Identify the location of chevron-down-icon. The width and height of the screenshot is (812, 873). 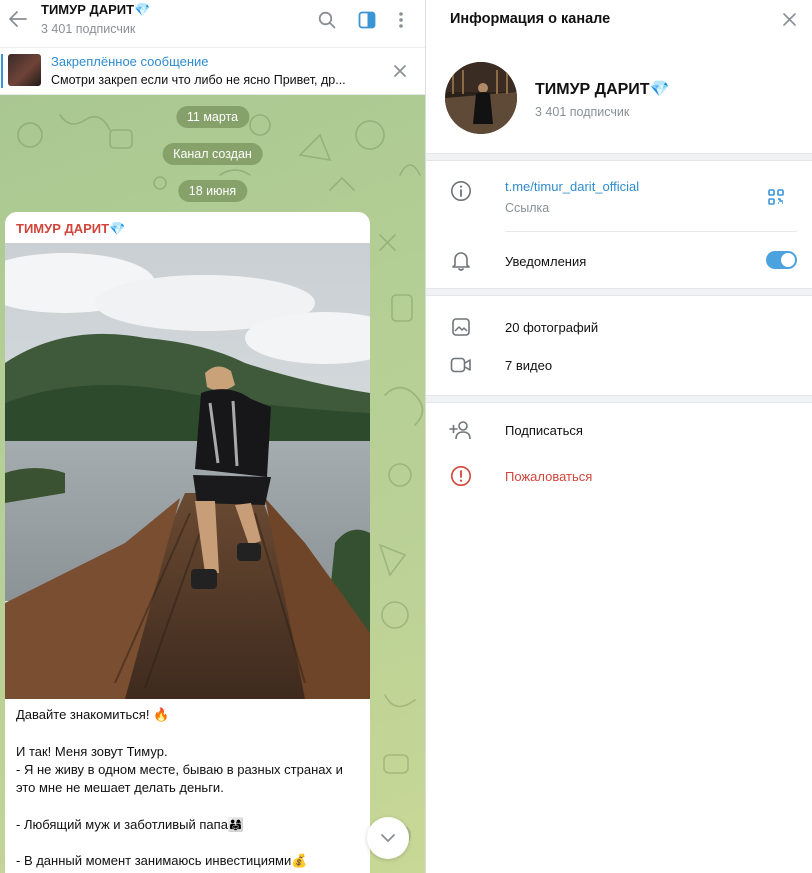
(388, 838).